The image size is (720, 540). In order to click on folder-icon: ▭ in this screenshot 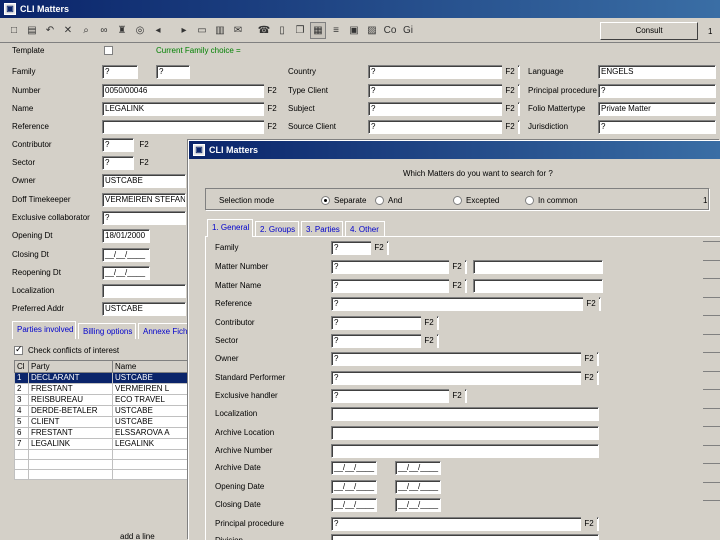, I will do `click(202, 30)`.